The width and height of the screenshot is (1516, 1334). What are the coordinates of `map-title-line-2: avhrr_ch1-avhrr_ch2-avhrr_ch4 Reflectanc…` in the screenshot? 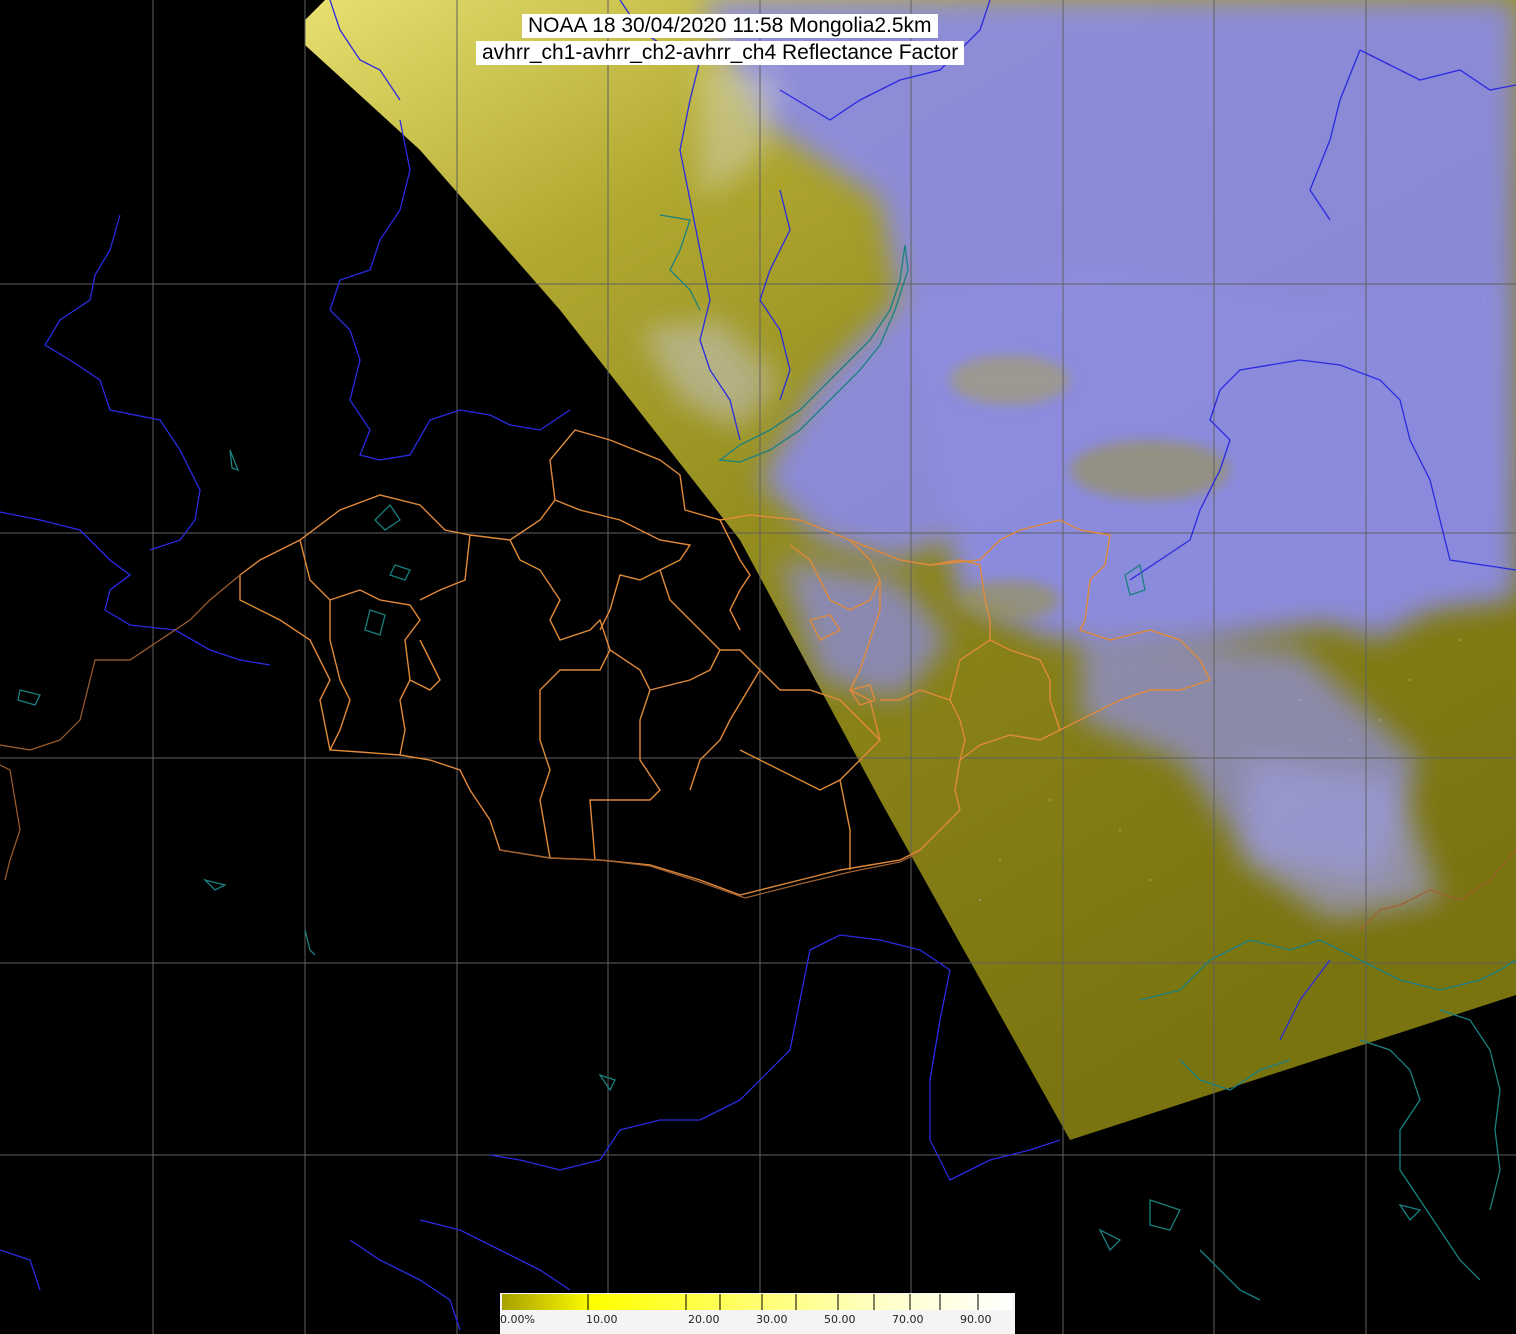 It's located at (720, 53).